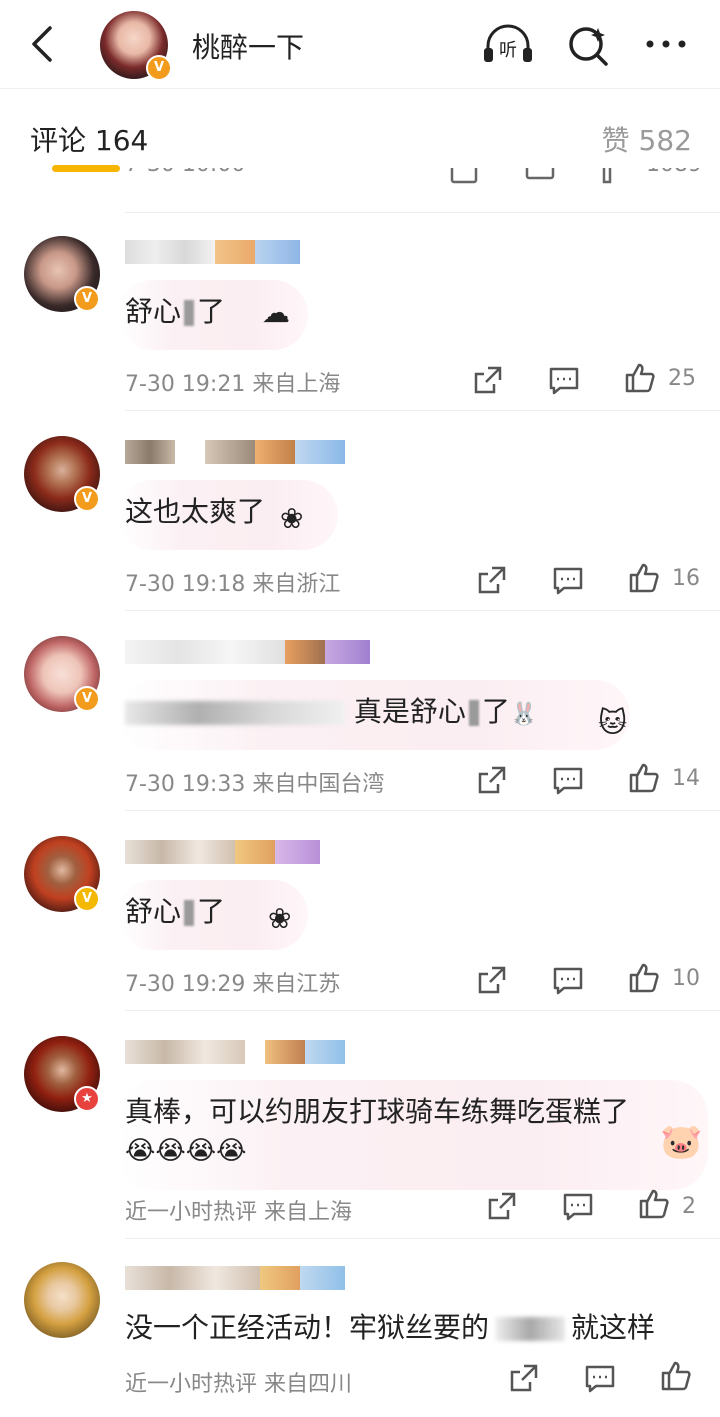 The width and height of the screenshot is (720, 1417). Describe the element at coordinates (238, 1384) in the screenshot. I see `comment-meta: 近一小时热评 来自四川` at that location.